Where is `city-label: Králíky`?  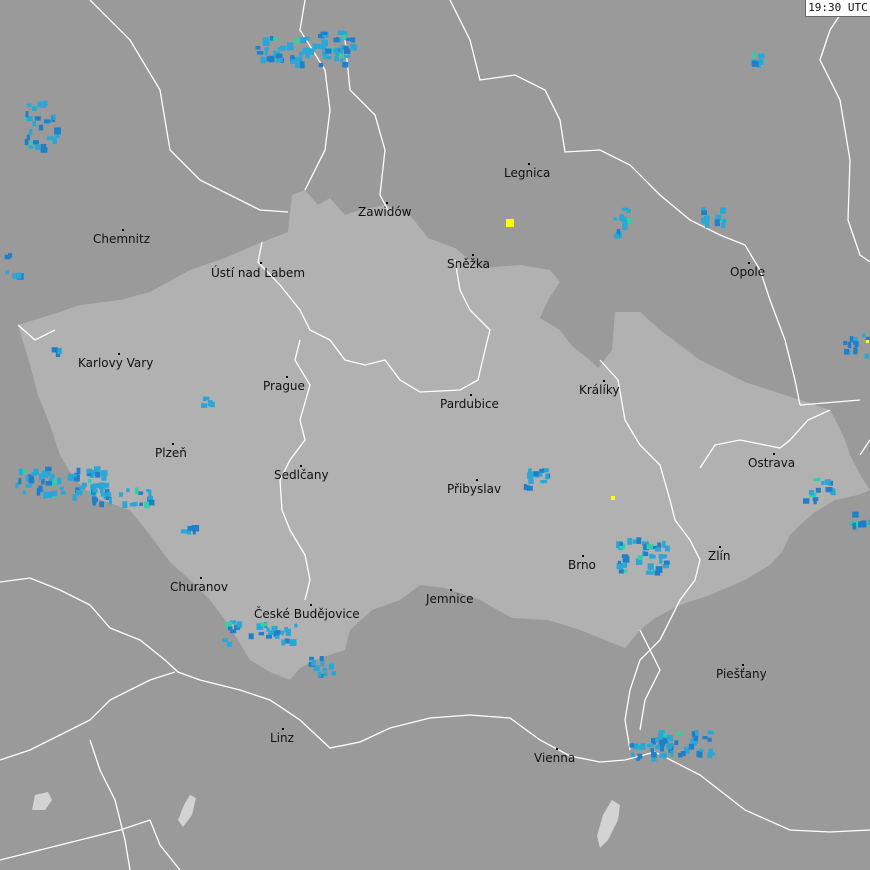
city-label: Králíky is located at coordinates (599, 390).